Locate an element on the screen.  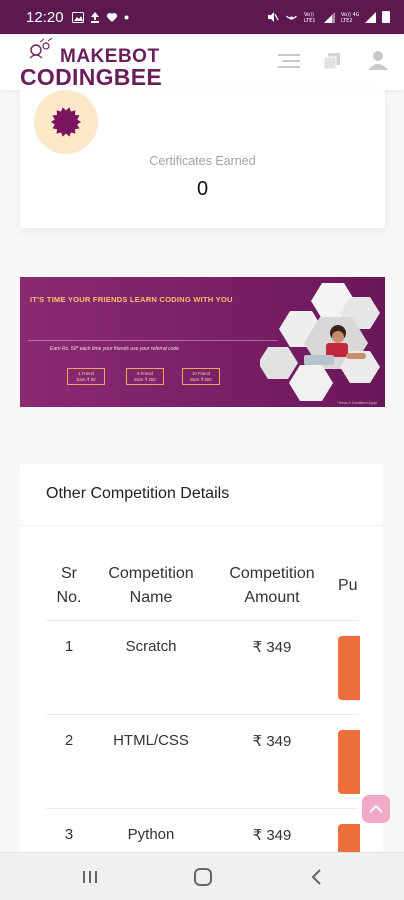
upload-icon is located at coordinates (94, 17).